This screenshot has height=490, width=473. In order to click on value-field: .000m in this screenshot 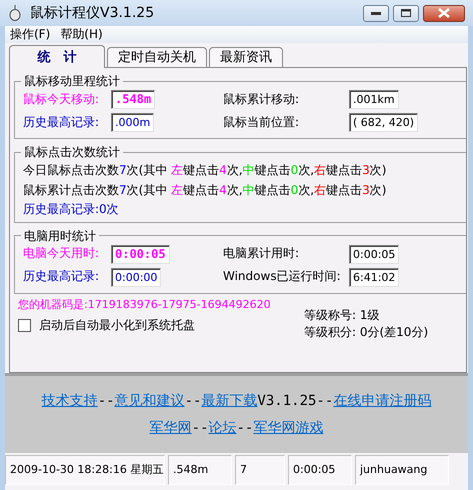, I will do `click(132, 122)`.